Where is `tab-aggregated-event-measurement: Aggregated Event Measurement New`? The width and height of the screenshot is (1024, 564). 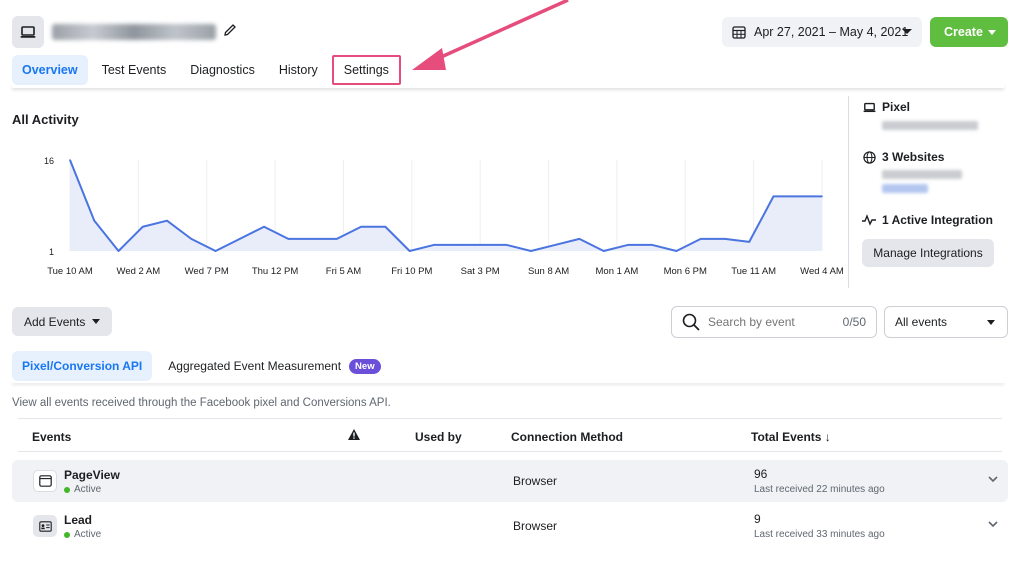 tab-aggregated-event-measurement: Aggregated Event Measurement New is located at coordinates (274, 366).